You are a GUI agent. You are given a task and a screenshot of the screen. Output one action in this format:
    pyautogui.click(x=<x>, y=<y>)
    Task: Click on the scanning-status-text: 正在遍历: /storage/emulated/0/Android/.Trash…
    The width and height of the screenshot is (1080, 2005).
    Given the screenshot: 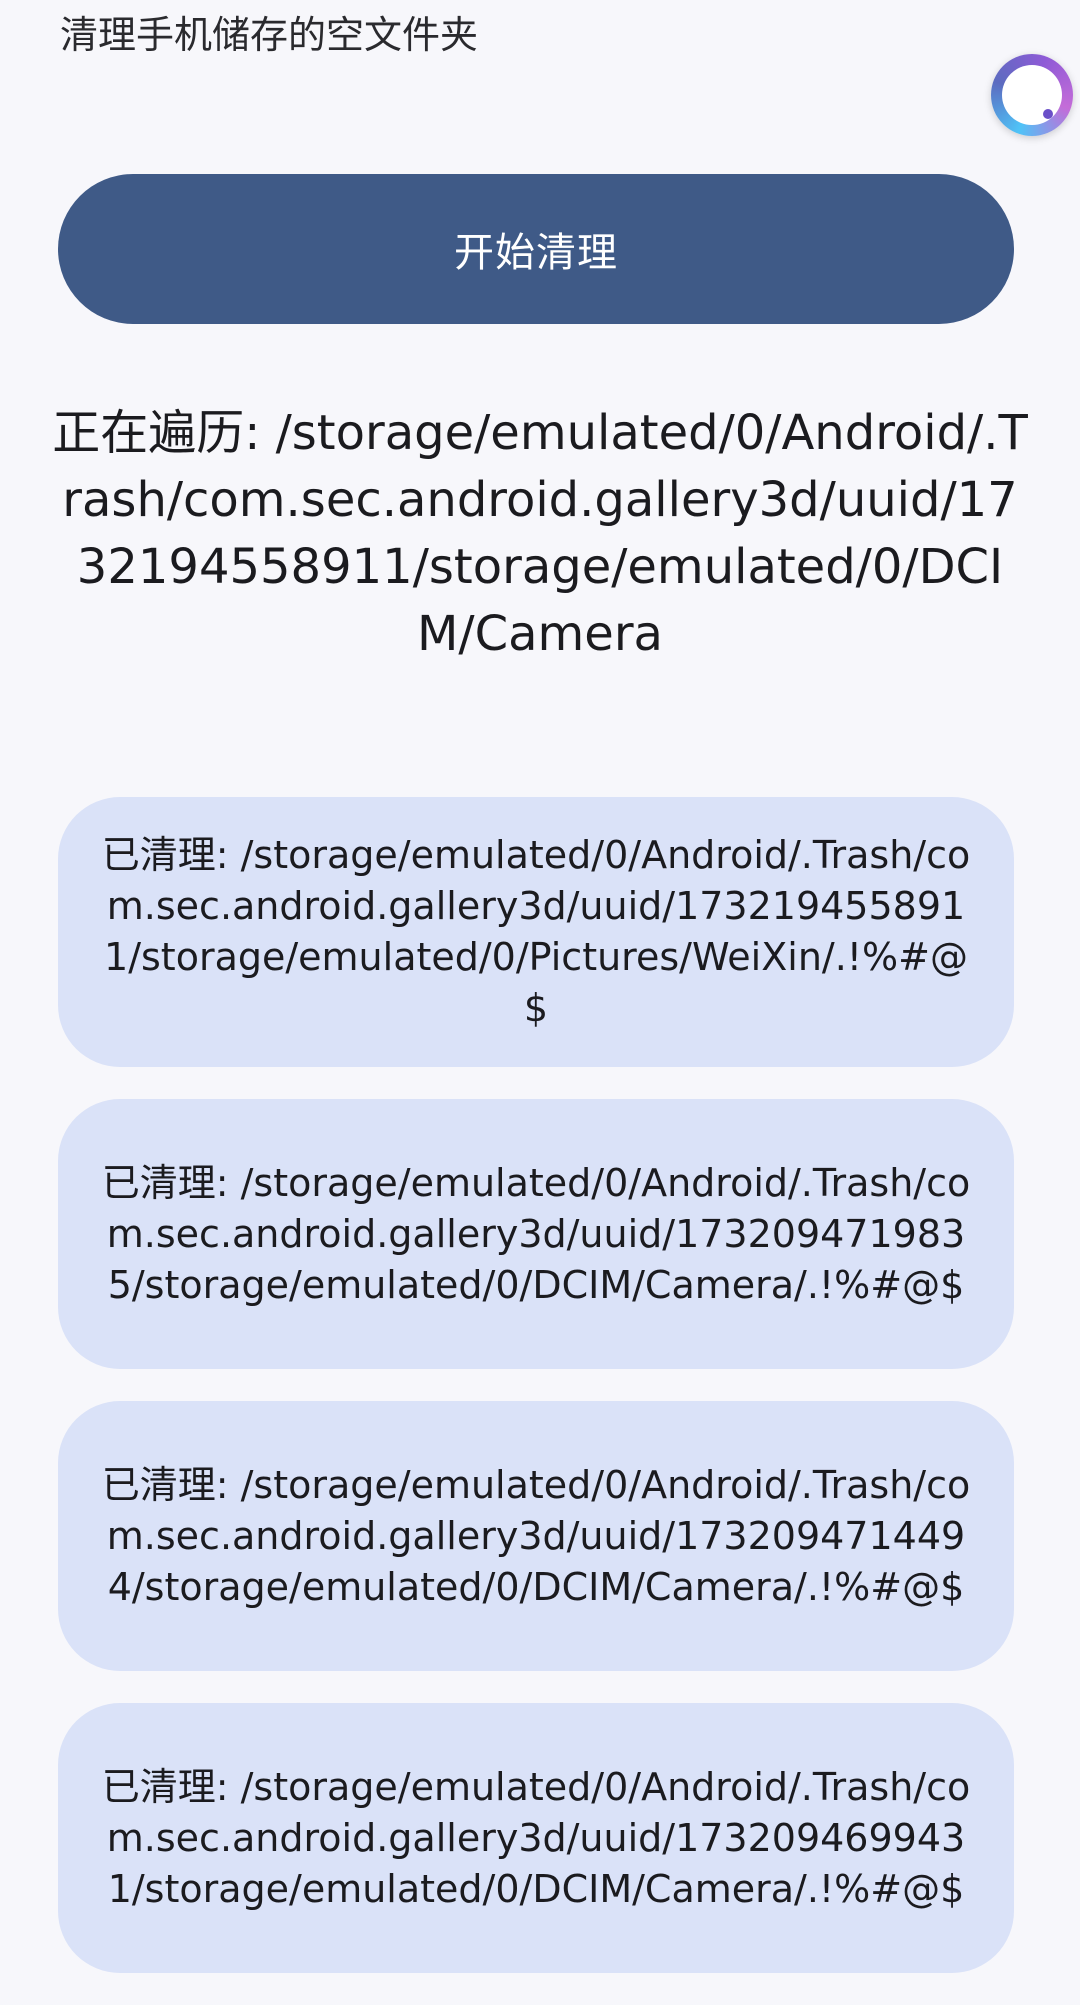 What is the action you would take?
    pyautogui.click(x=540, y=533)
    